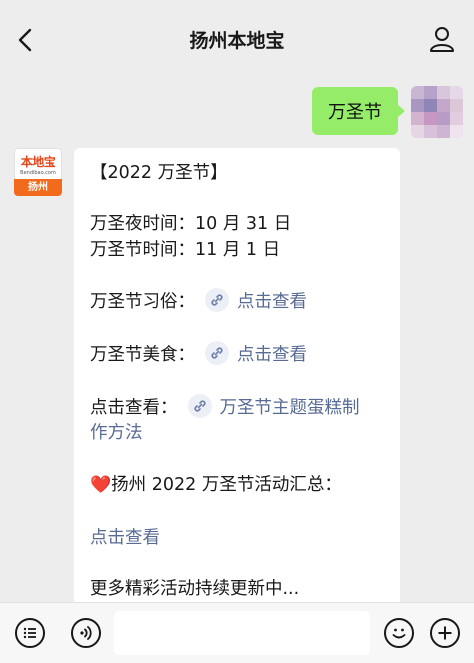 The height and width of the screenshot is (663, 474). Describe the element at coordinates (445, 633) in the screenshot. I see `plus-icon` at that location.